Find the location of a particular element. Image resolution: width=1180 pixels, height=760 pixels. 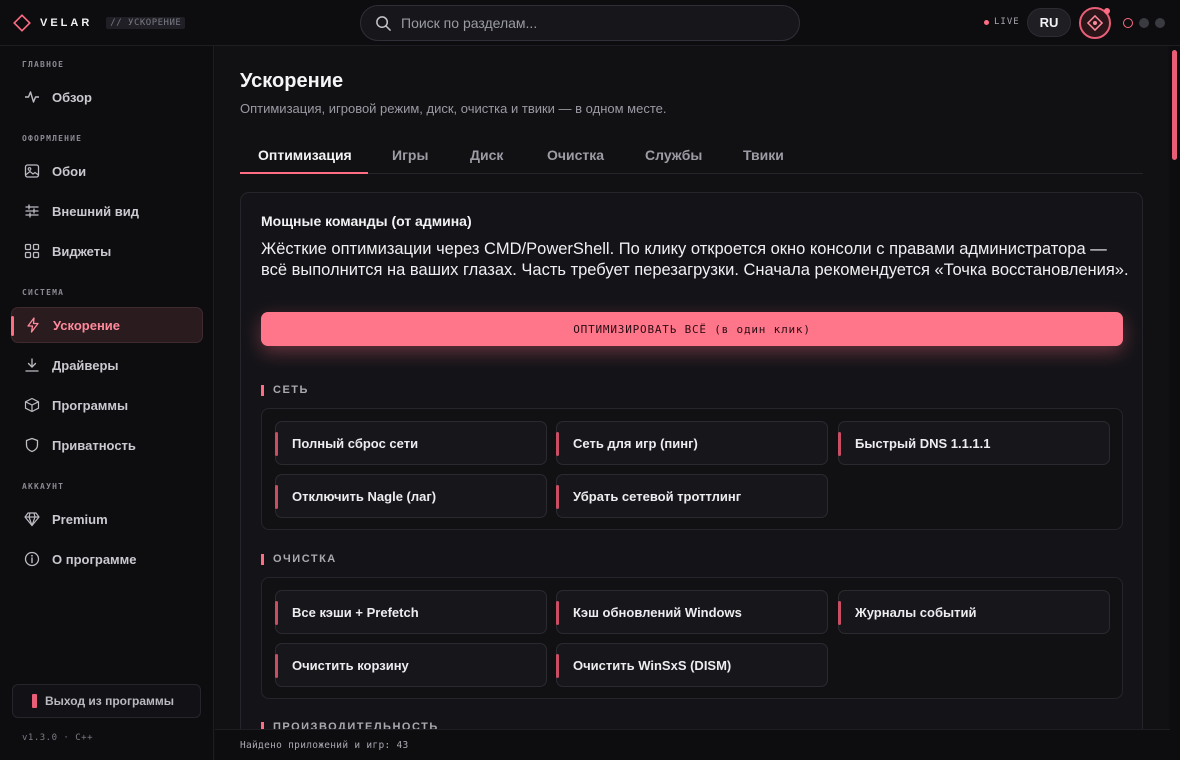

sidebar-item-drivers: Драйверы is located at coordinates (107, 365).